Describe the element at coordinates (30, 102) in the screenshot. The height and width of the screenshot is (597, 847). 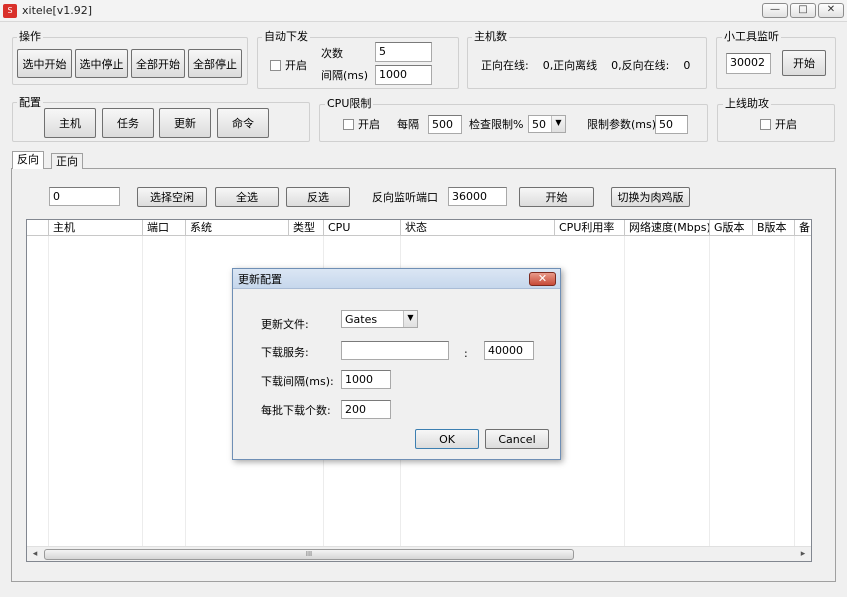
I see `config-label: 配置` at that location.